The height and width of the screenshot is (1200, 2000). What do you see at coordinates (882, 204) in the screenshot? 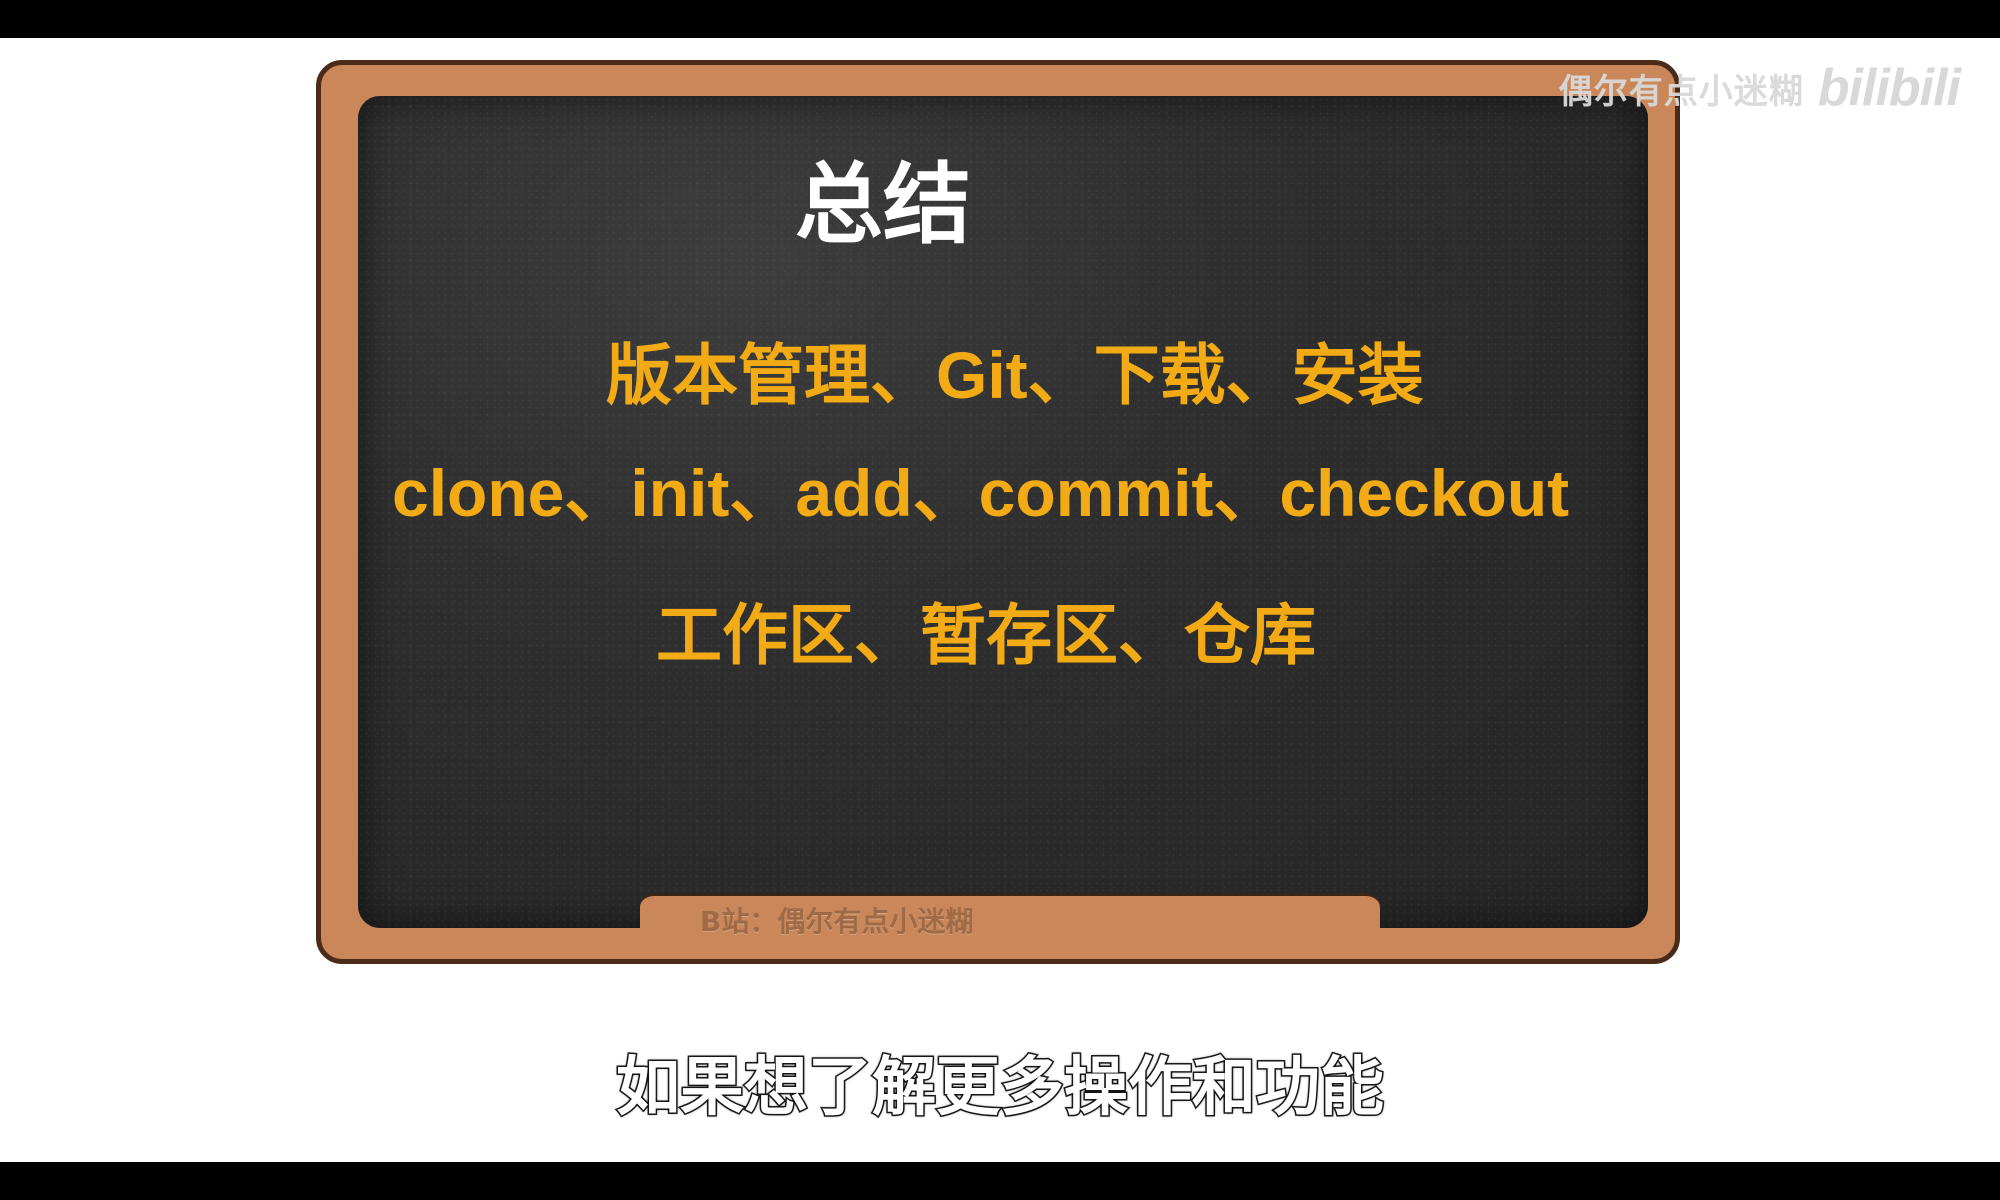
I see `board-title: 总结` at bounding box center [882, 204].